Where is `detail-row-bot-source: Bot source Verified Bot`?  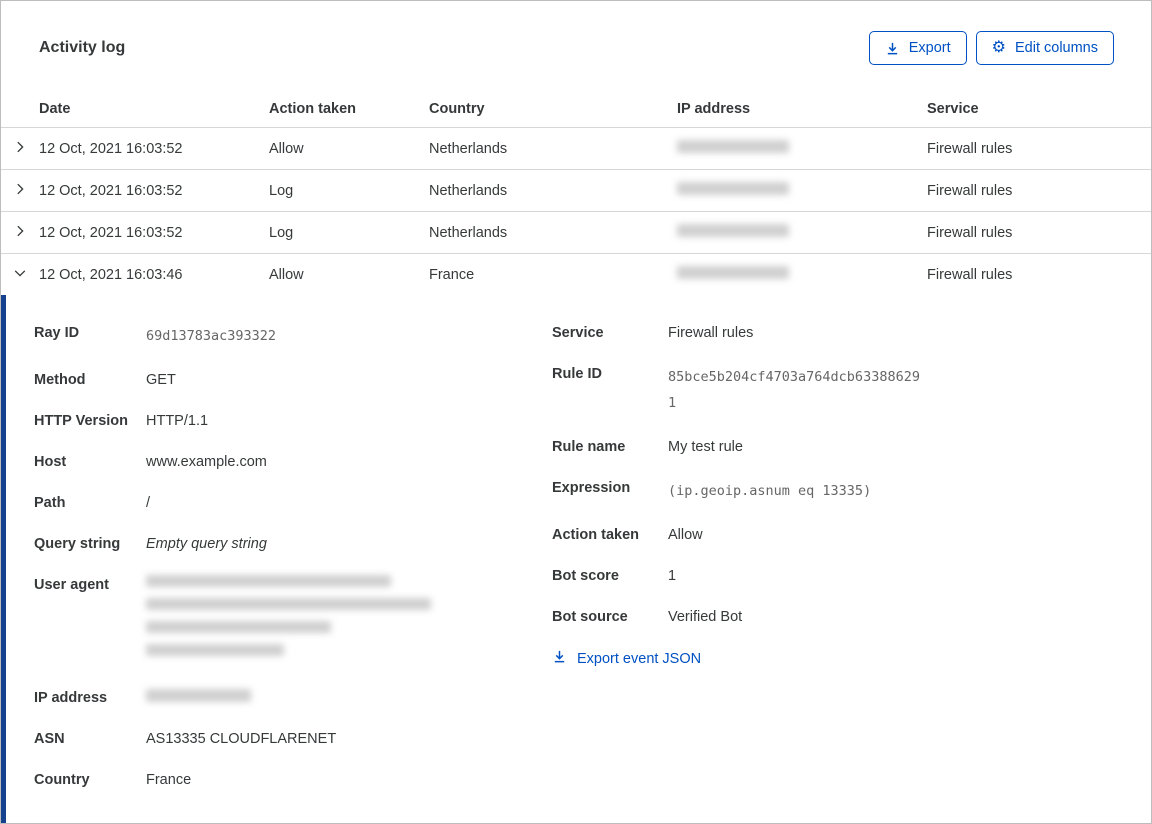
detail-row-bot-source: Bot source Verified Bot is located at coordinates (851, 617).